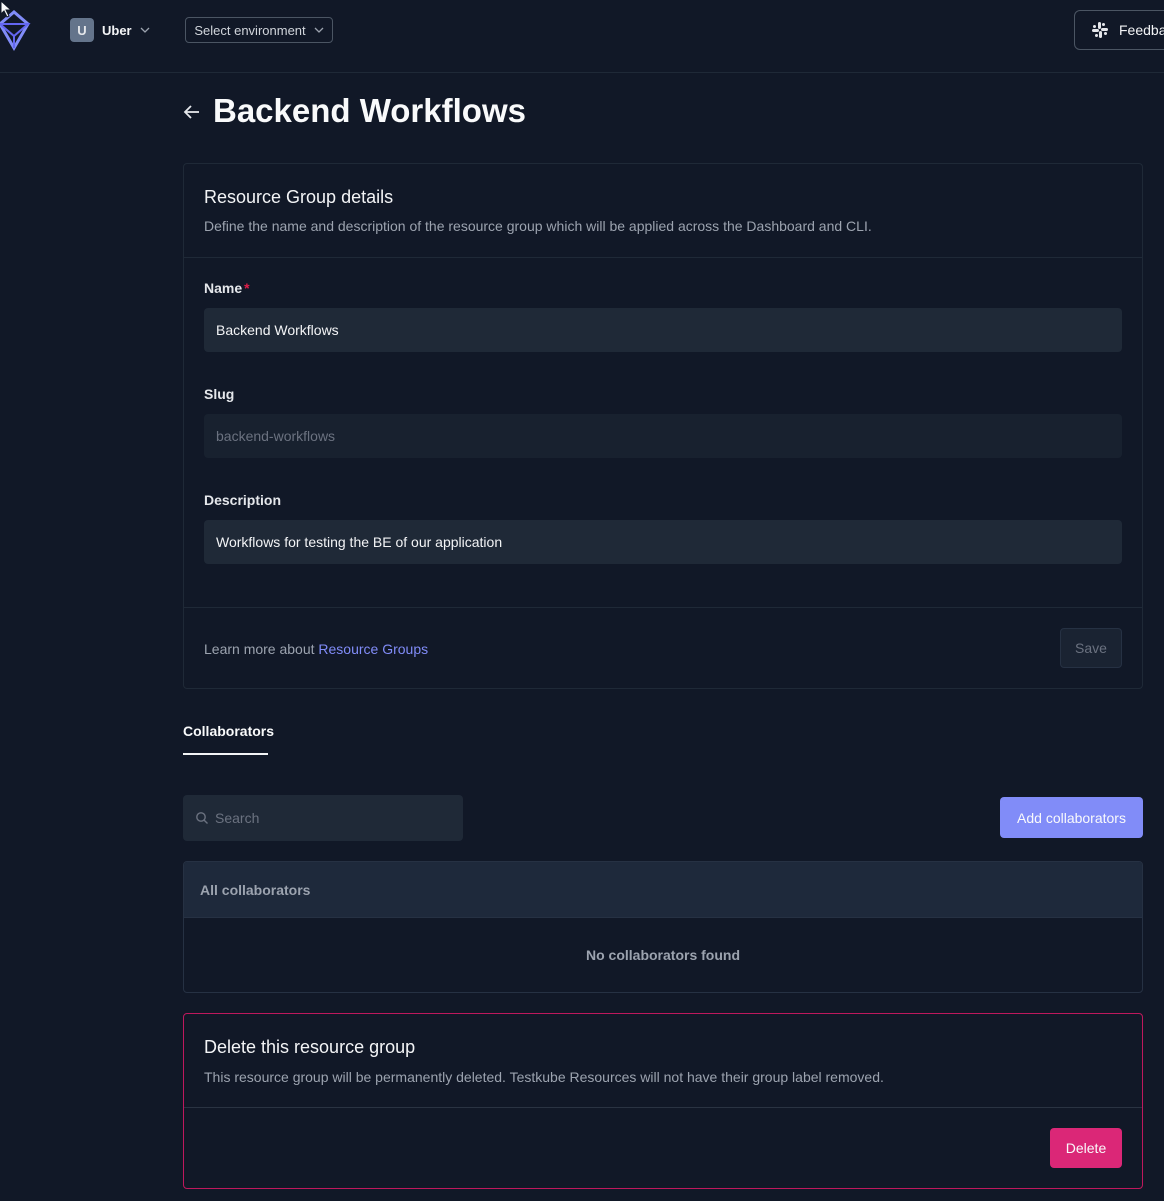 This screenshot has height=1201, width=1164. What do you see at coordinates (1100, 30) in the screenshot?
I see `slack-icon` at bounding box center [1100, 30].